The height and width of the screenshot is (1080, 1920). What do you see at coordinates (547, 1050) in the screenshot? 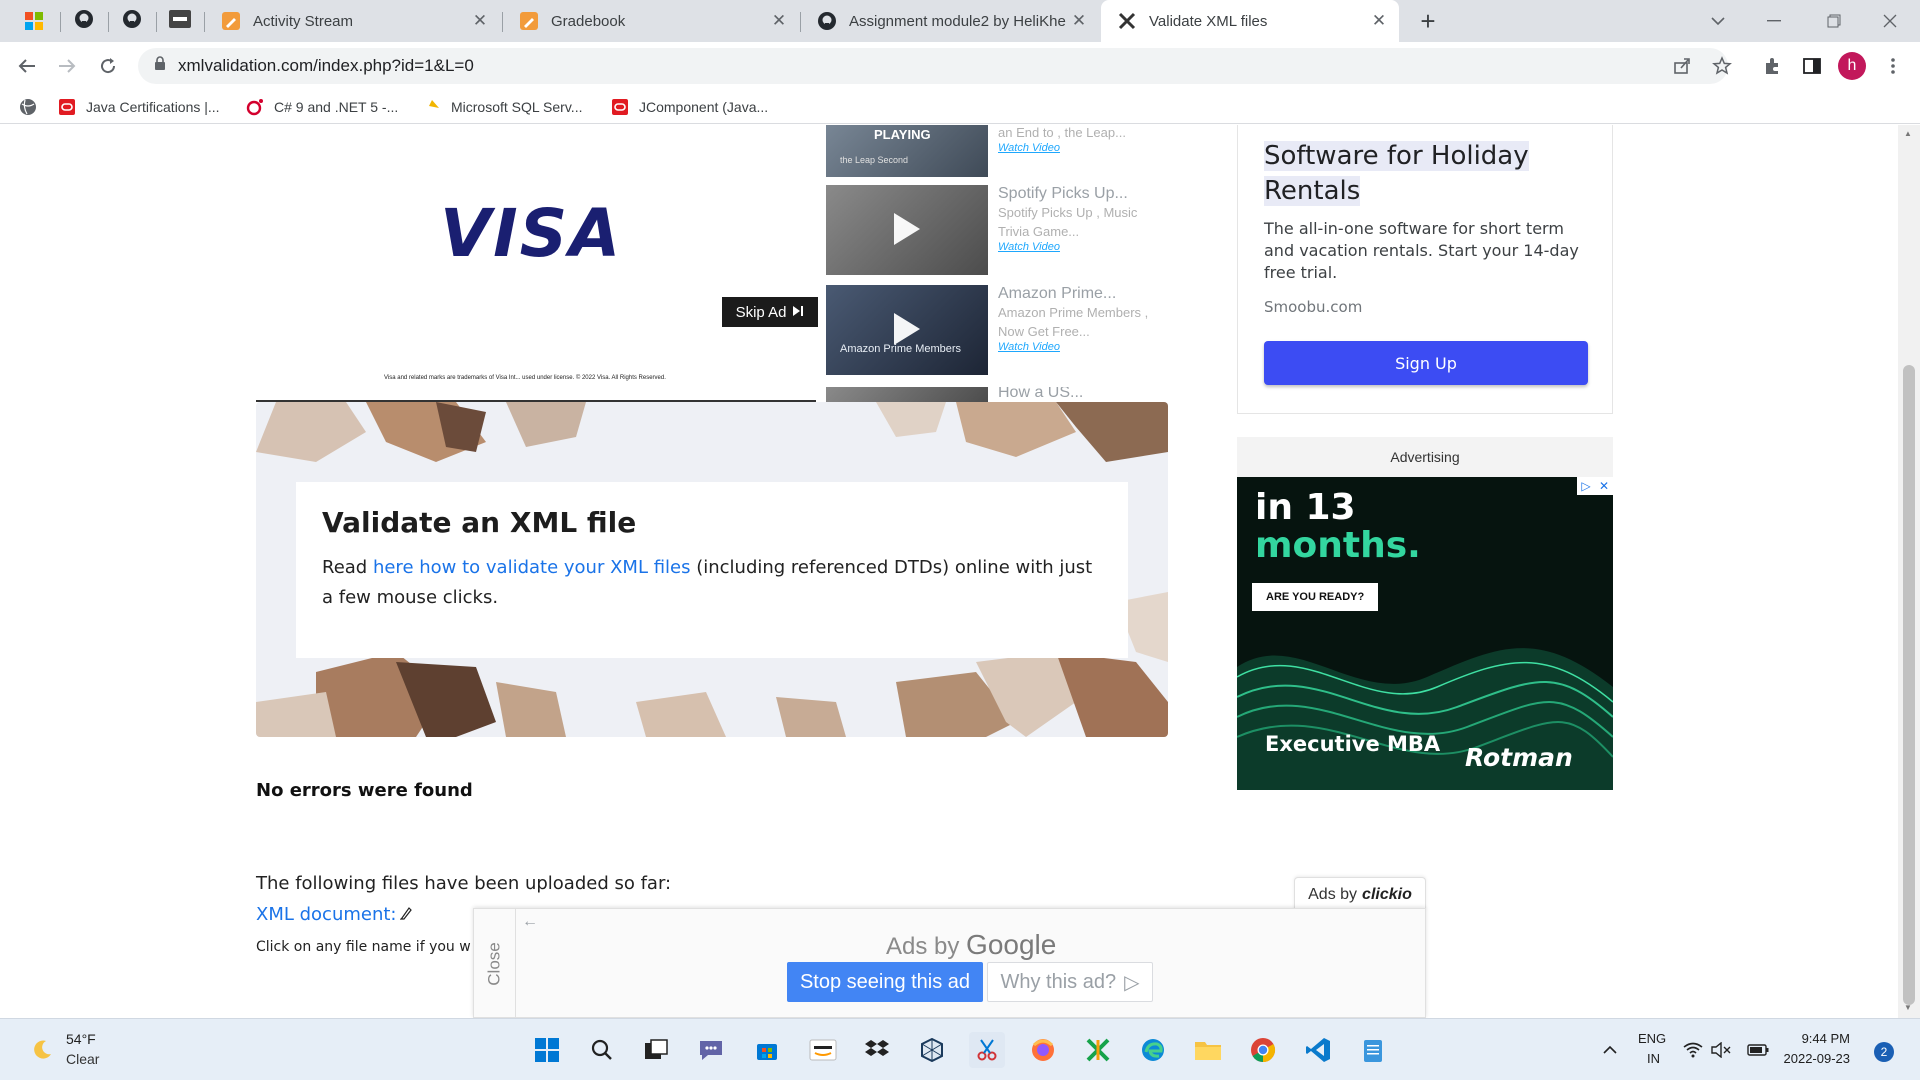
I see `start-button-icon` at bounding box center [547, 1050].